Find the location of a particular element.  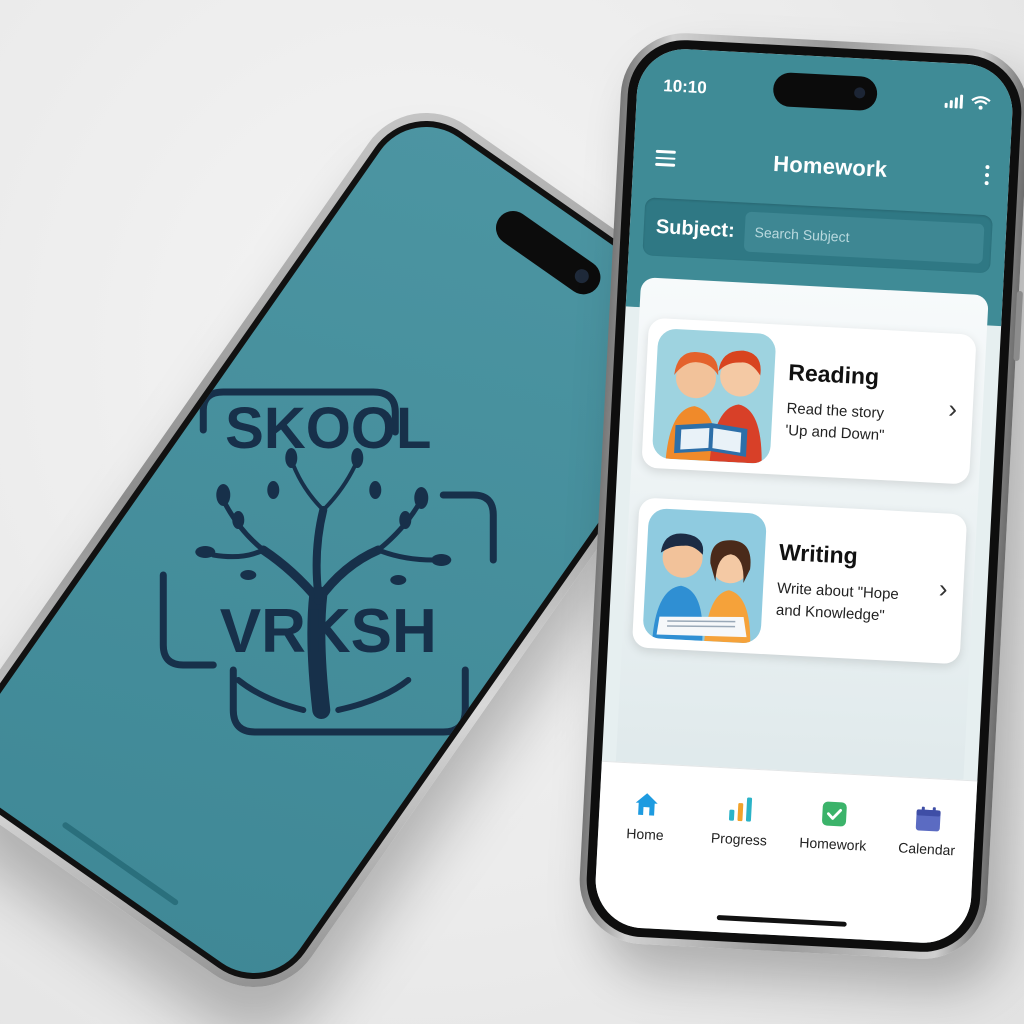

nav-bar: Homework is located at coordinates (823, 167).